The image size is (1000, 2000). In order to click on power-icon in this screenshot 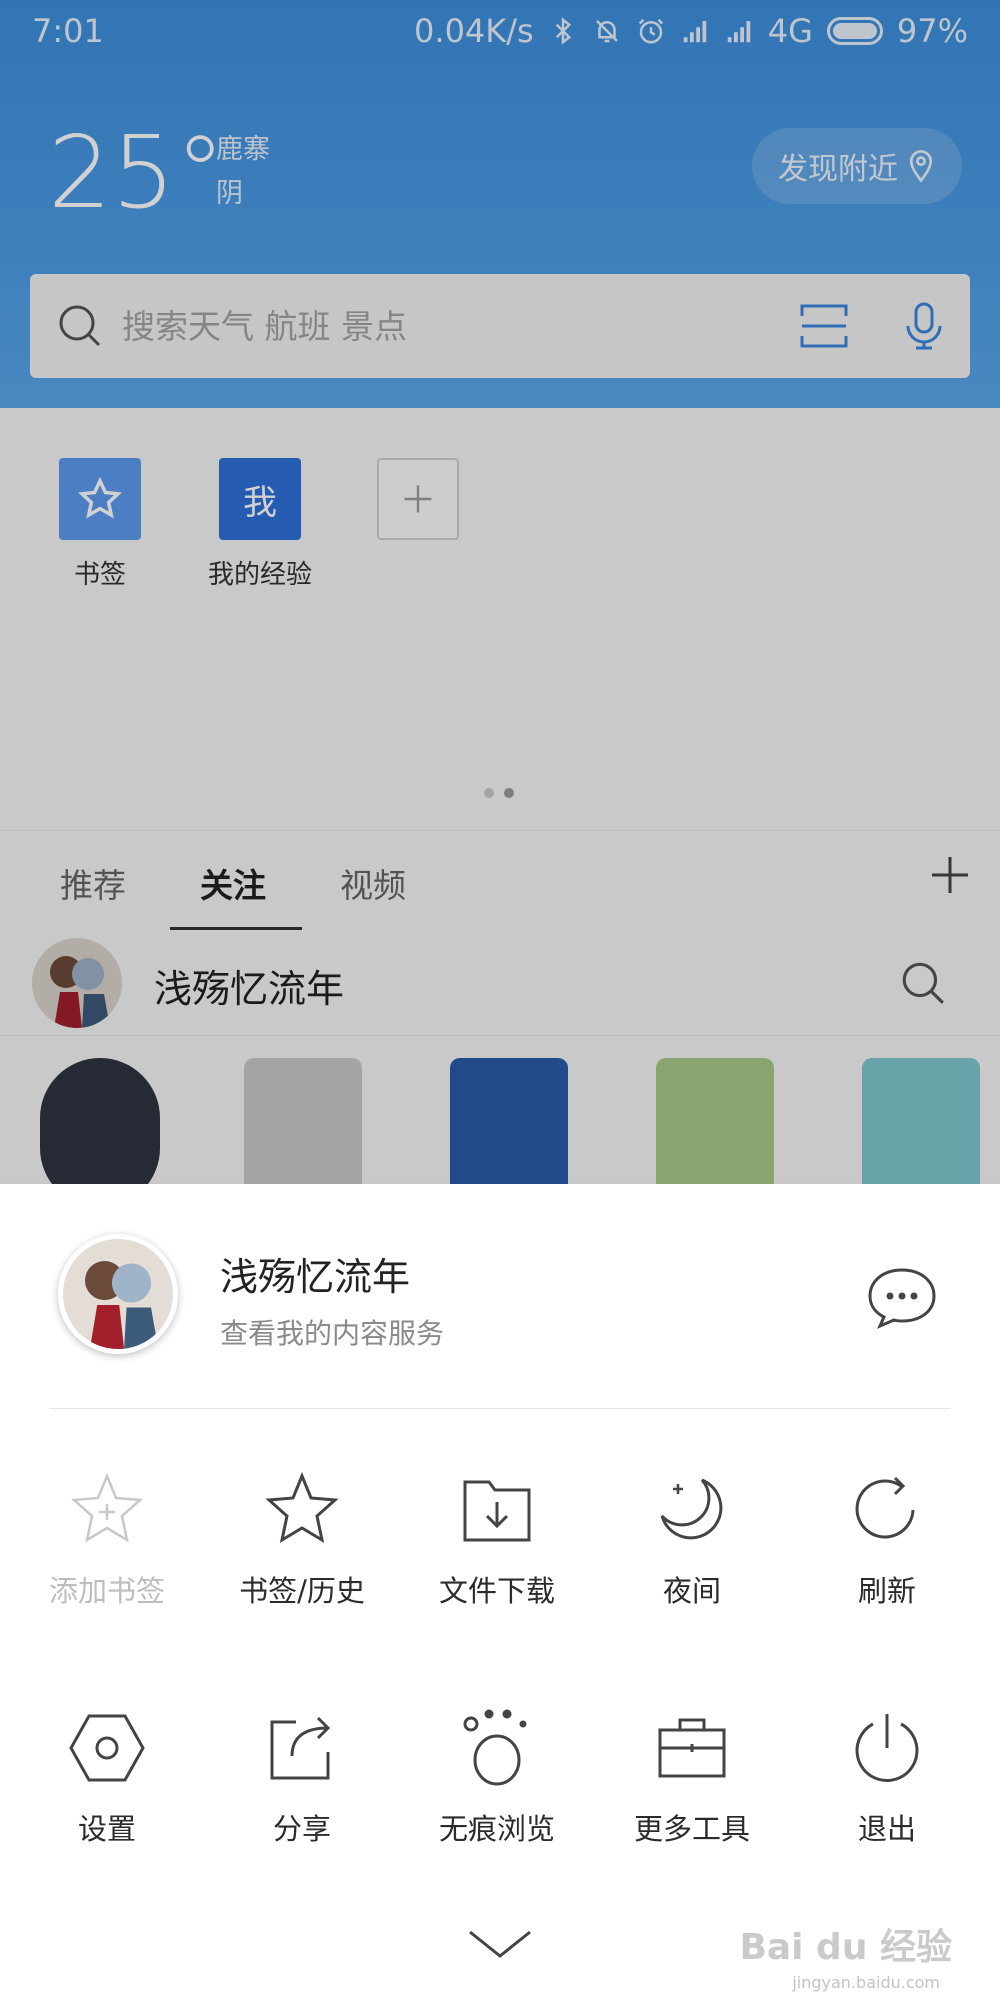, I will do `click(887, 1748)`.